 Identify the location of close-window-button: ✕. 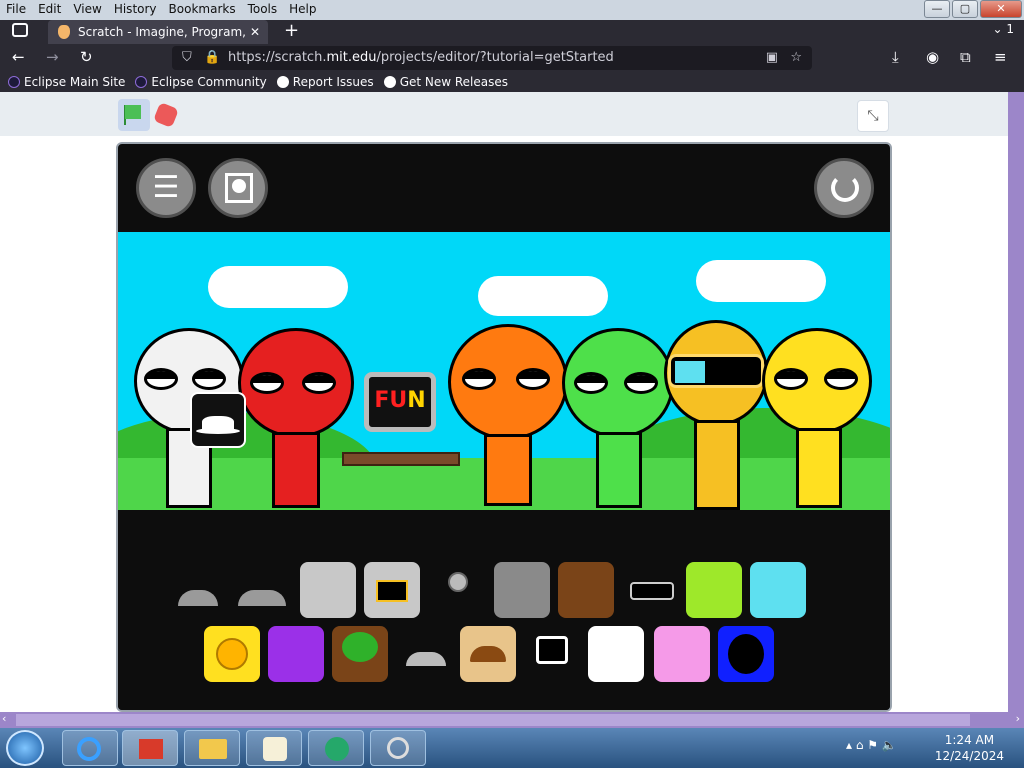
(1001, 9).